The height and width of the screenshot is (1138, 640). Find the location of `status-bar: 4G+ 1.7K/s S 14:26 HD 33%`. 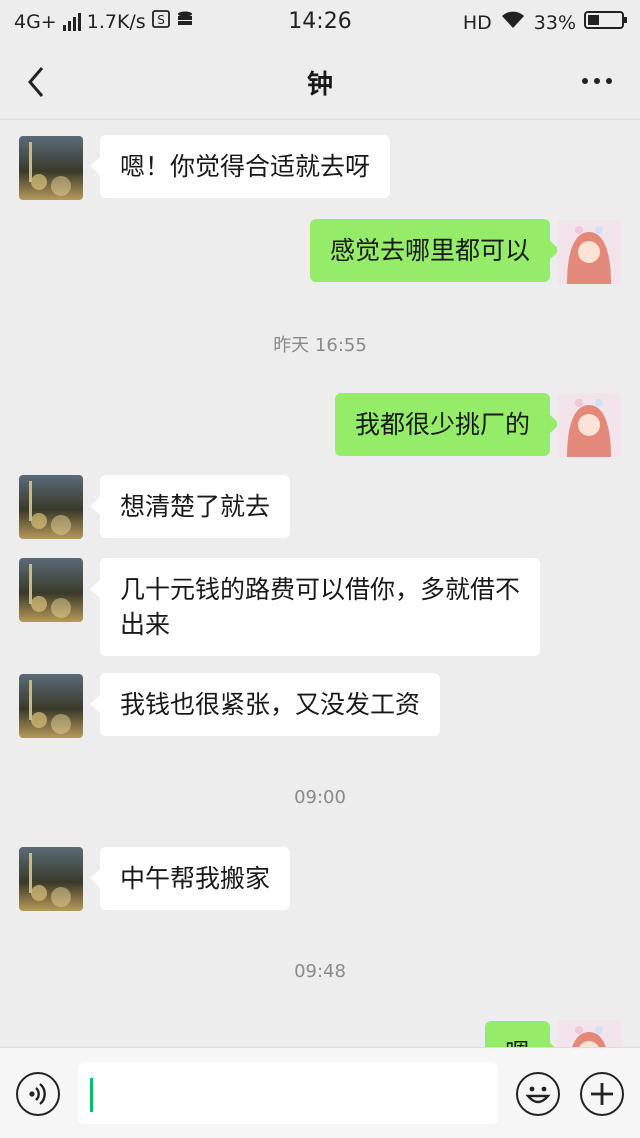

status-bar: 4G+ 1.7K/s S 14:26 HD 33% is located at coordinates (320, 22).